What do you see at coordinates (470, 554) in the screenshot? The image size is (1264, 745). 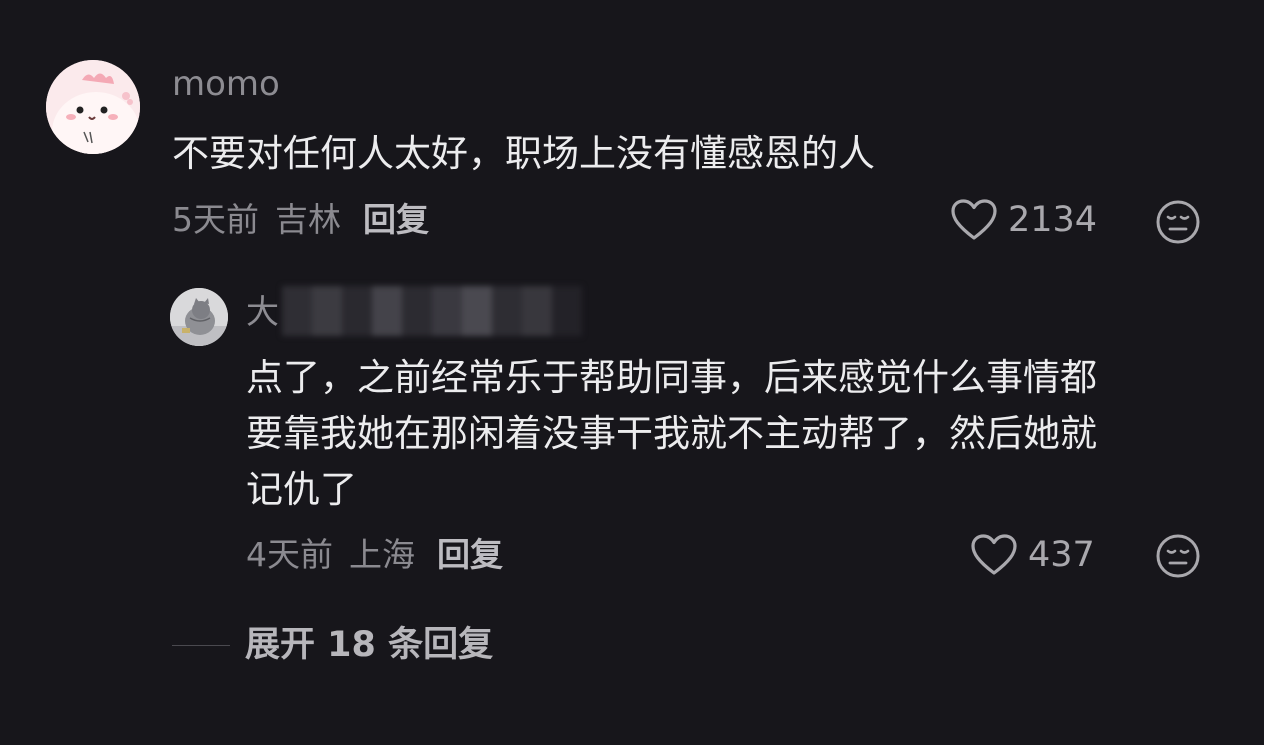 I see `reply-reply-button: 回复` at bounding box center [470, 554].